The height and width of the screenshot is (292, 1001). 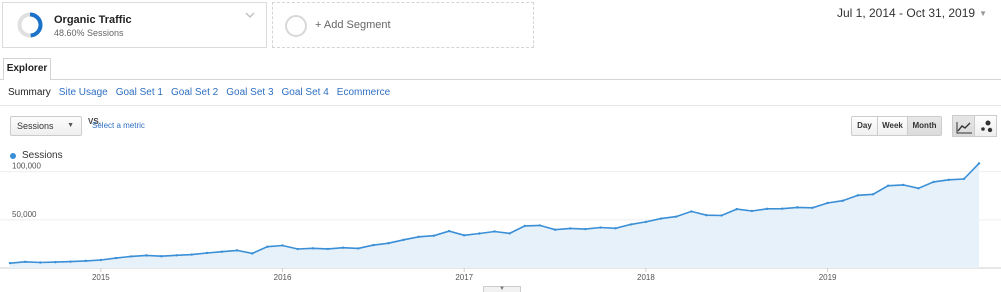 What do you see at coordinates (864, 126) in the screenshot?
I see `granularity-day-button: Day` at bounding box center [864, 126].